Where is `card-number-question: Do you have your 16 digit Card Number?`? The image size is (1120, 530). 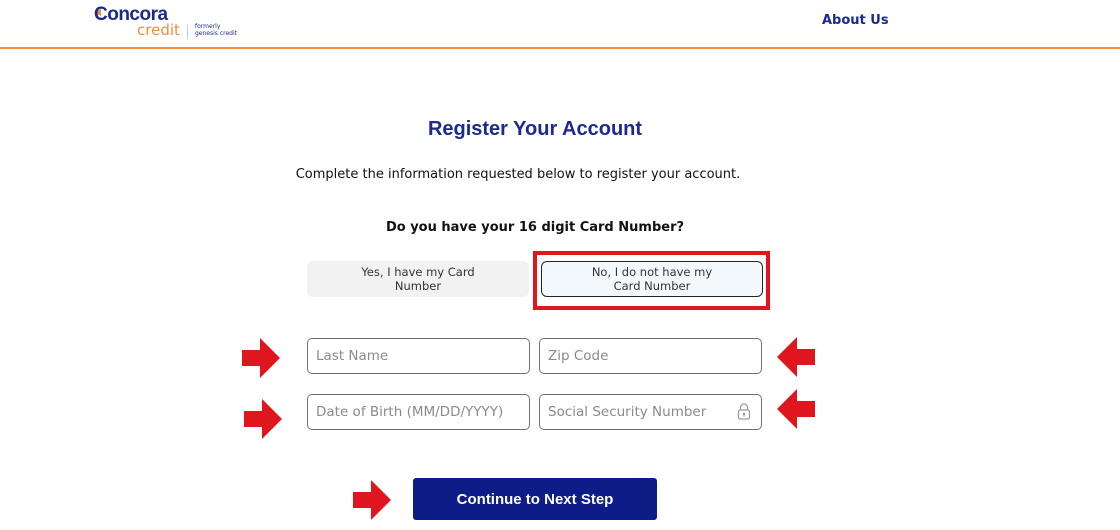
card-number-question: Do you have your 16 digit Card Number? is located at coordinates (535, 227).